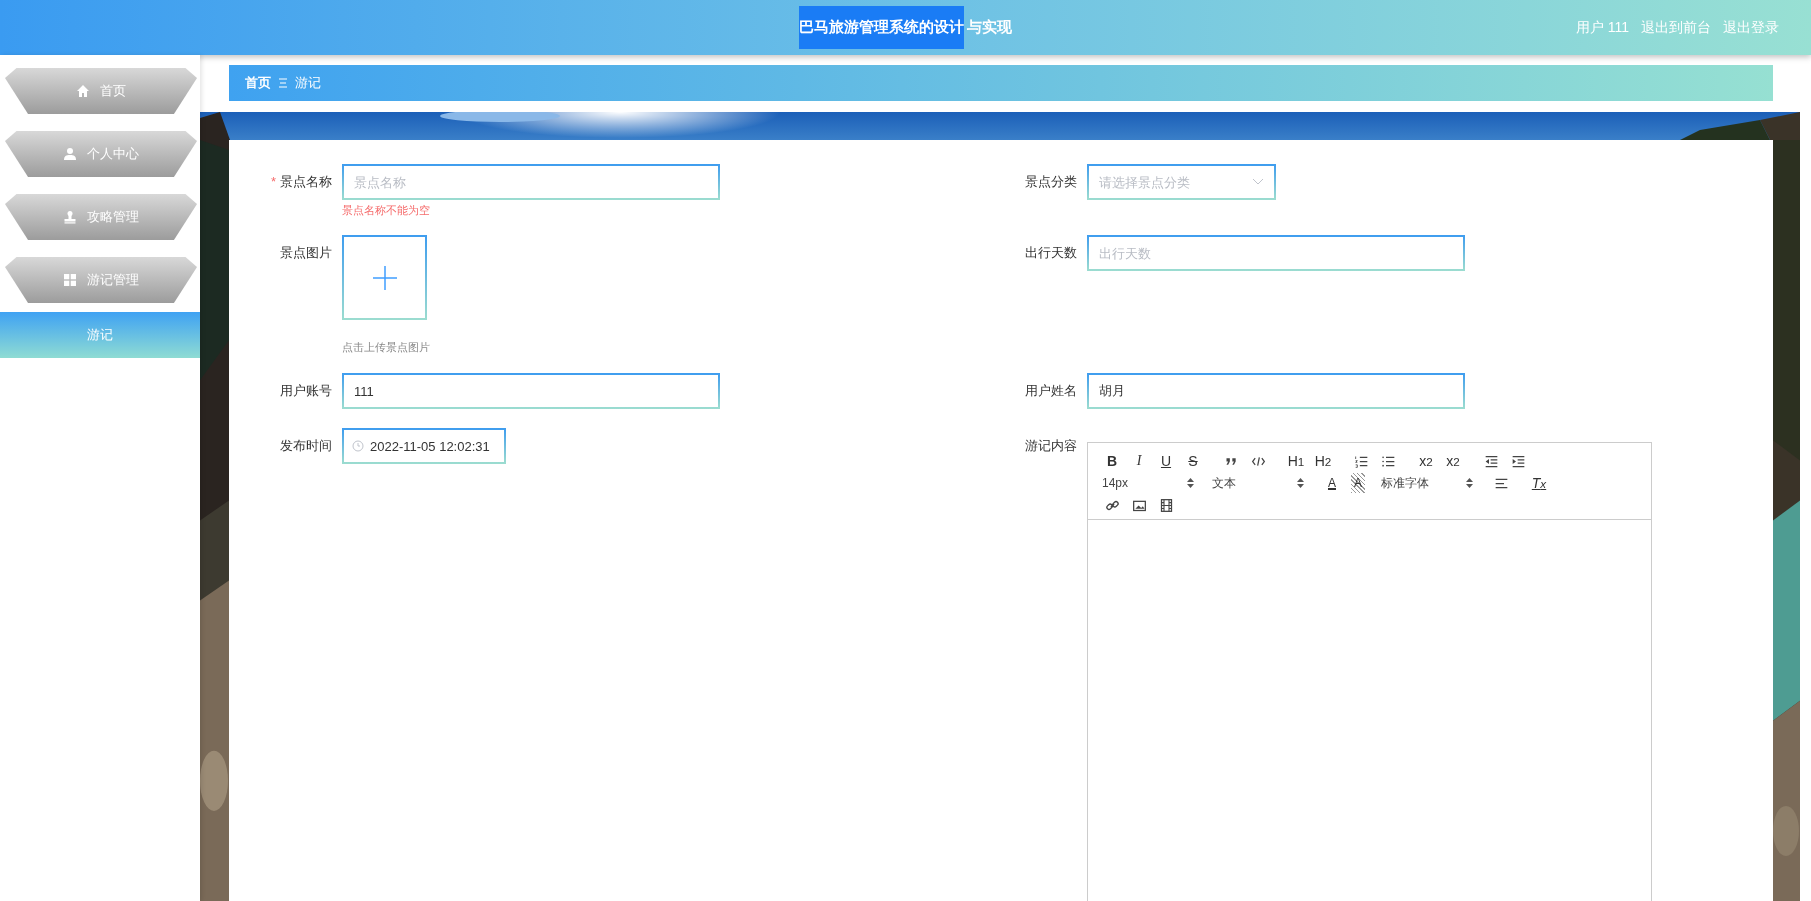 Image resolution: width=1811 pixels, height=901 pixels. I want to click on home-icon, so click(83, 91).